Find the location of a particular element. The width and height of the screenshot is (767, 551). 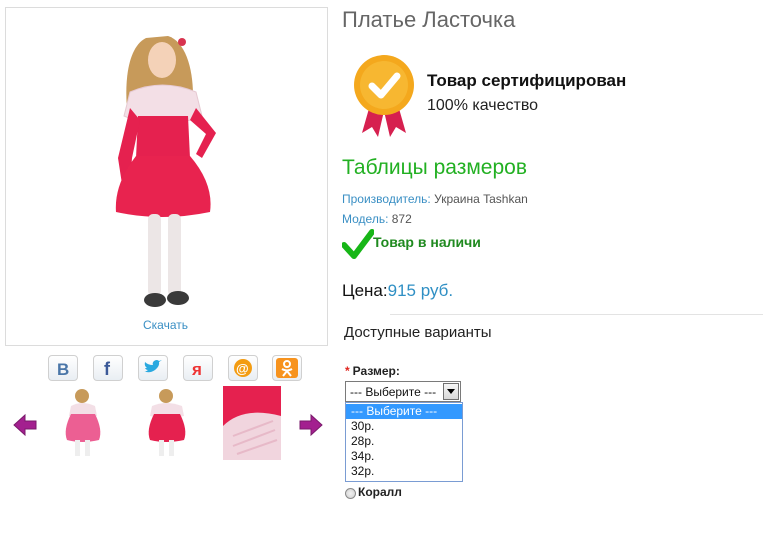

size-option: 32р. is located at coordinates (404, 471).